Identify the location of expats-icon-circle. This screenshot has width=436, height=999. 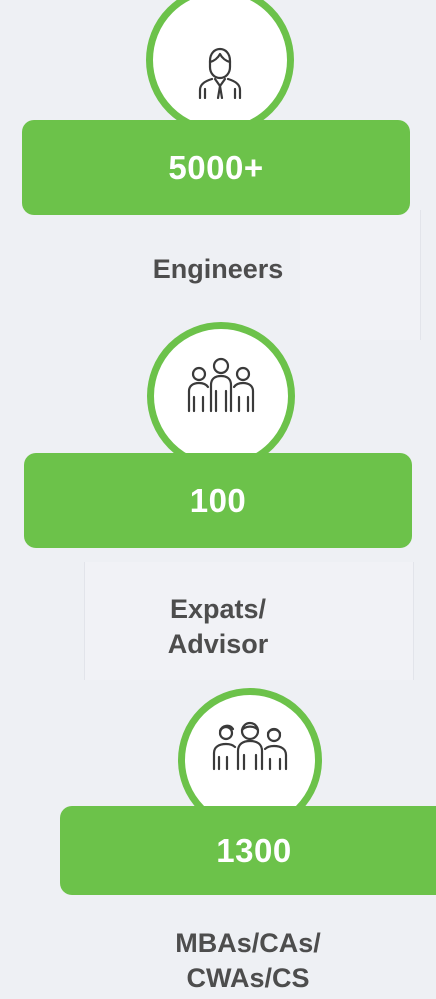
(221, 396).